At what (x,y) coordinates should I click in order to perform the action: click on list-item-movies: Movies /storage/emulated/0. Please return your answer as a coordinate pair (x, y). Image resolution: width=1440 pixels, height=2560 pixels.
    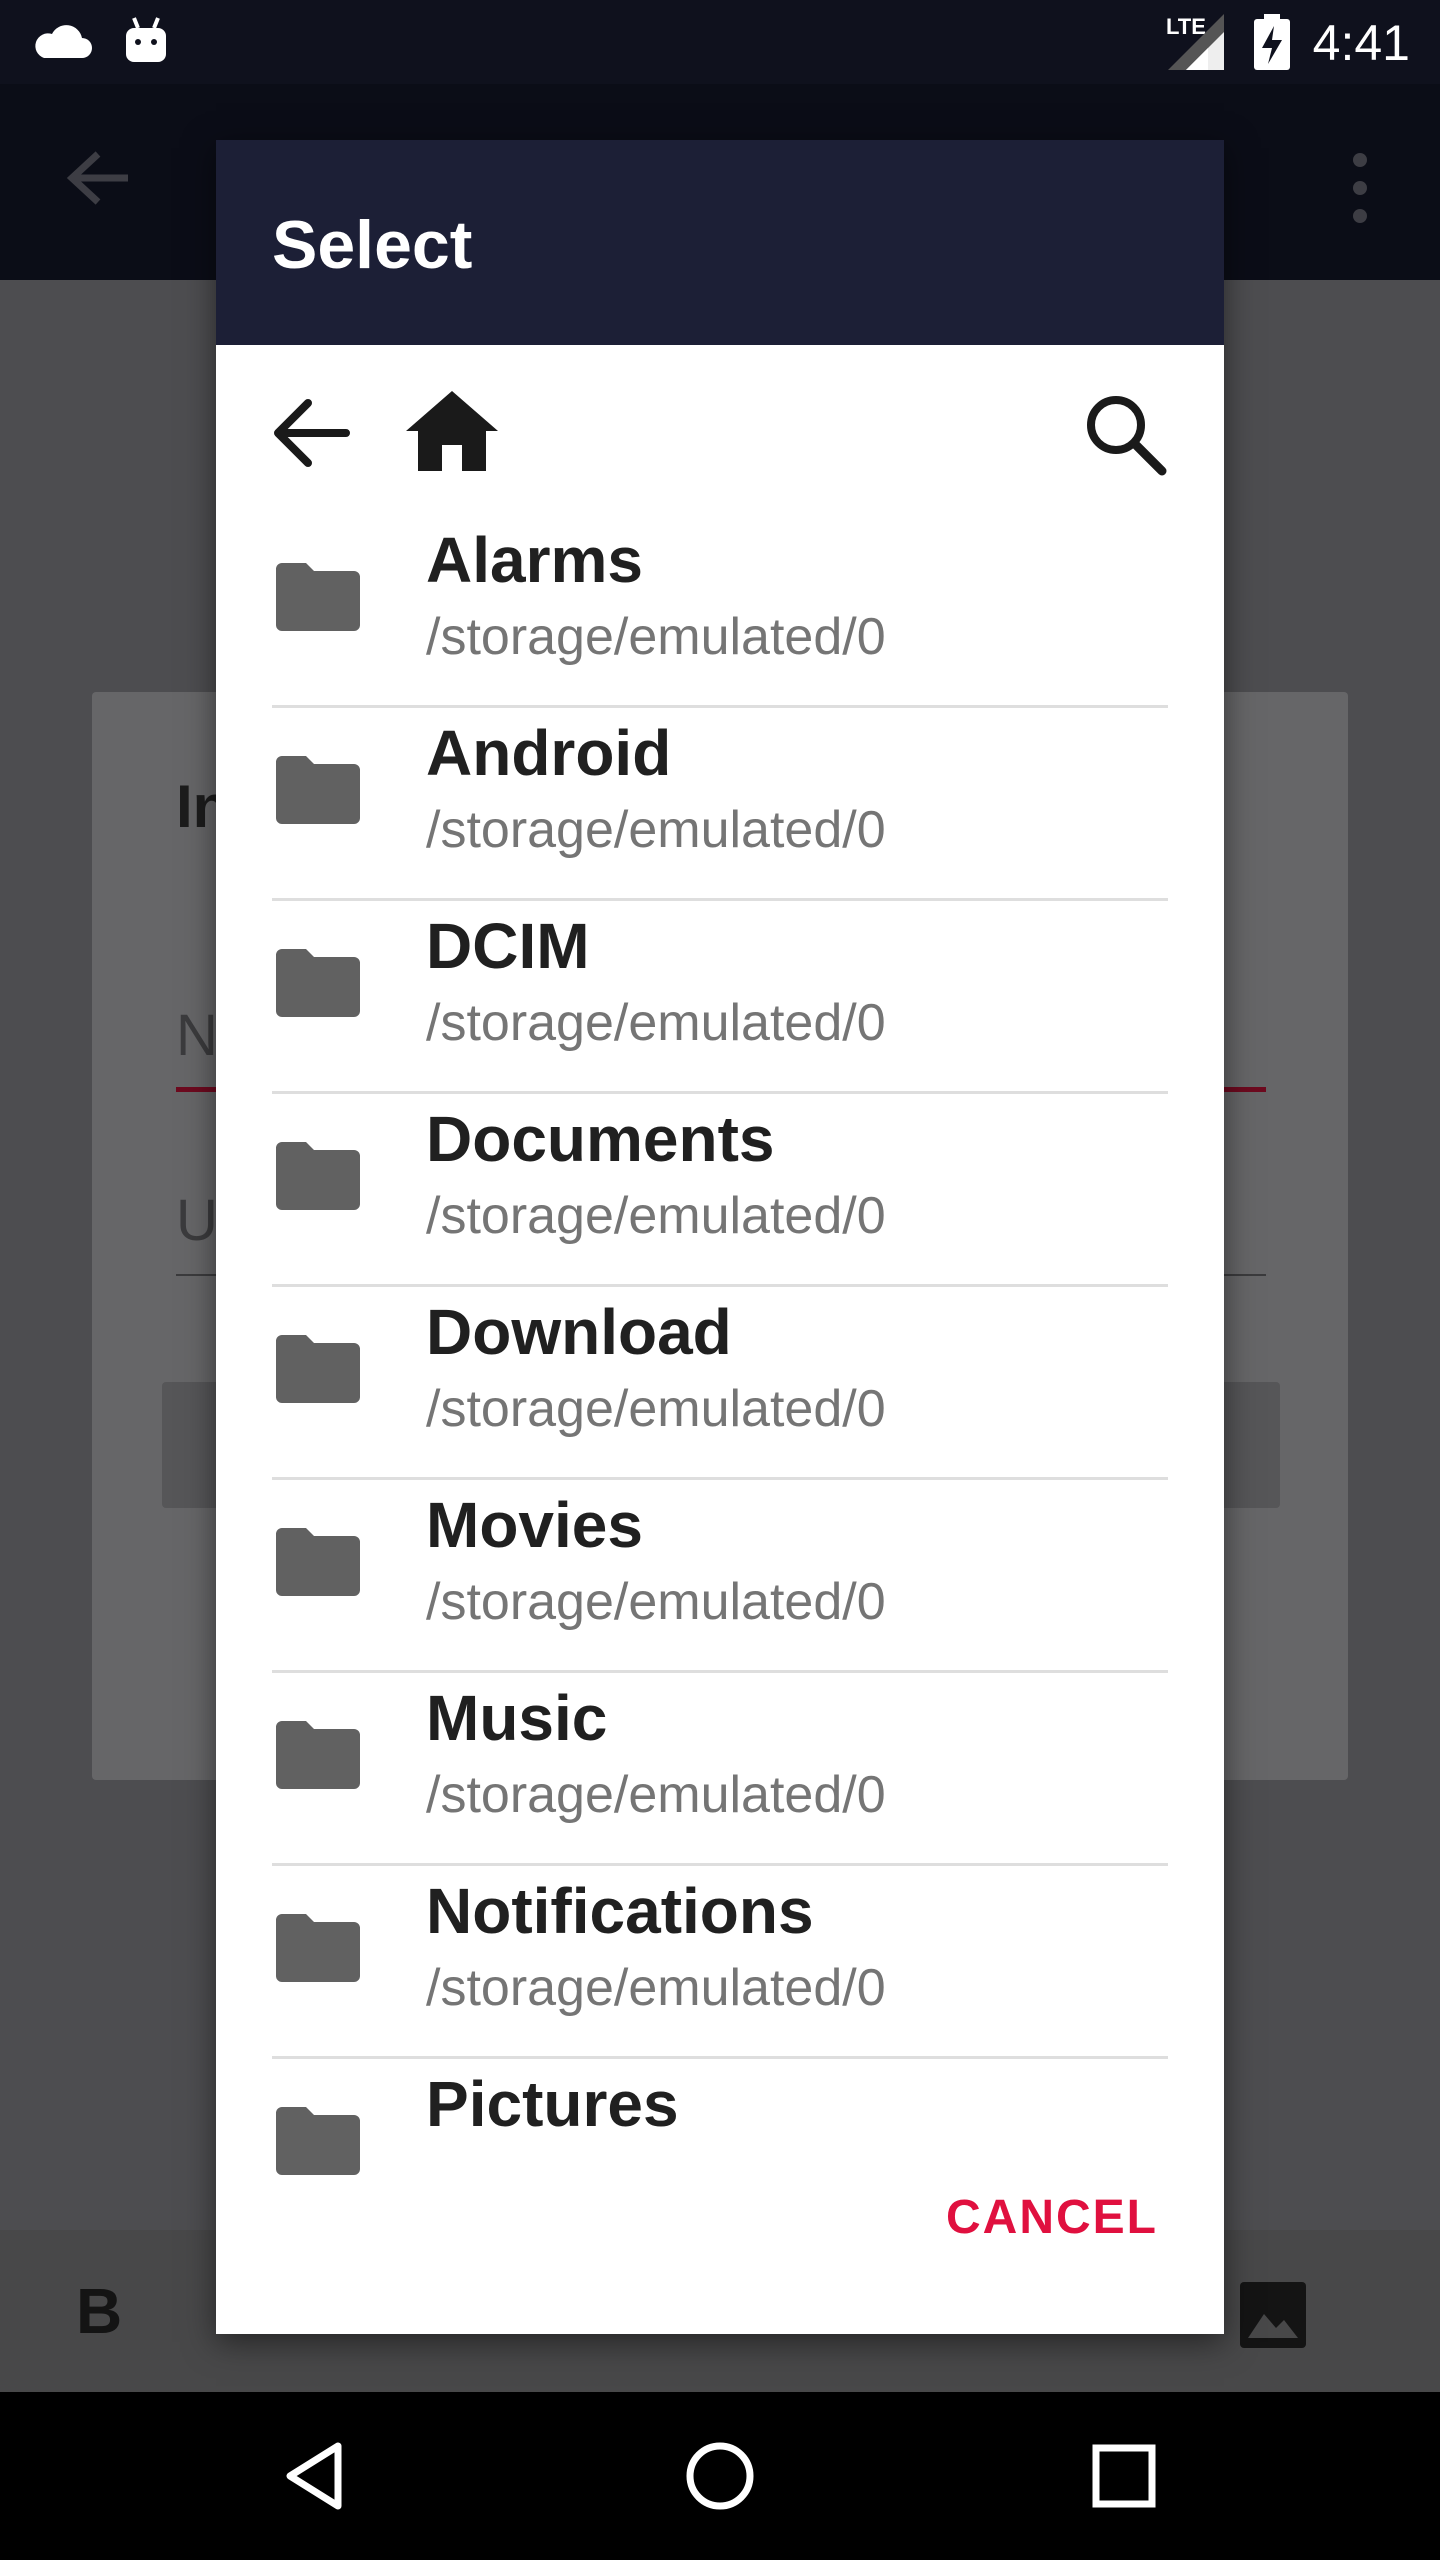
    Looking at the image, I should click on (720, 1576).